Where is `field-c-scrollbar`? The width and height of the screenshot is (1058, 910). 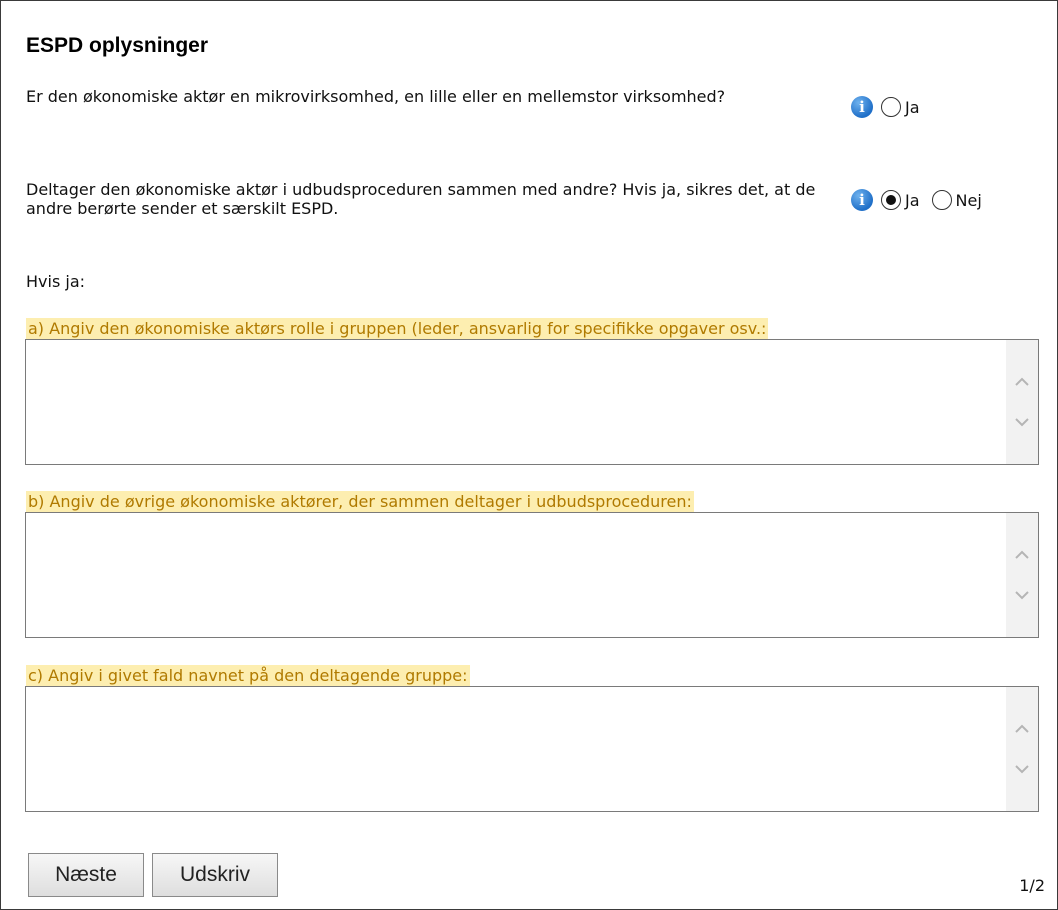
field-c-scrollbar is located at coordinates (1022, 749).